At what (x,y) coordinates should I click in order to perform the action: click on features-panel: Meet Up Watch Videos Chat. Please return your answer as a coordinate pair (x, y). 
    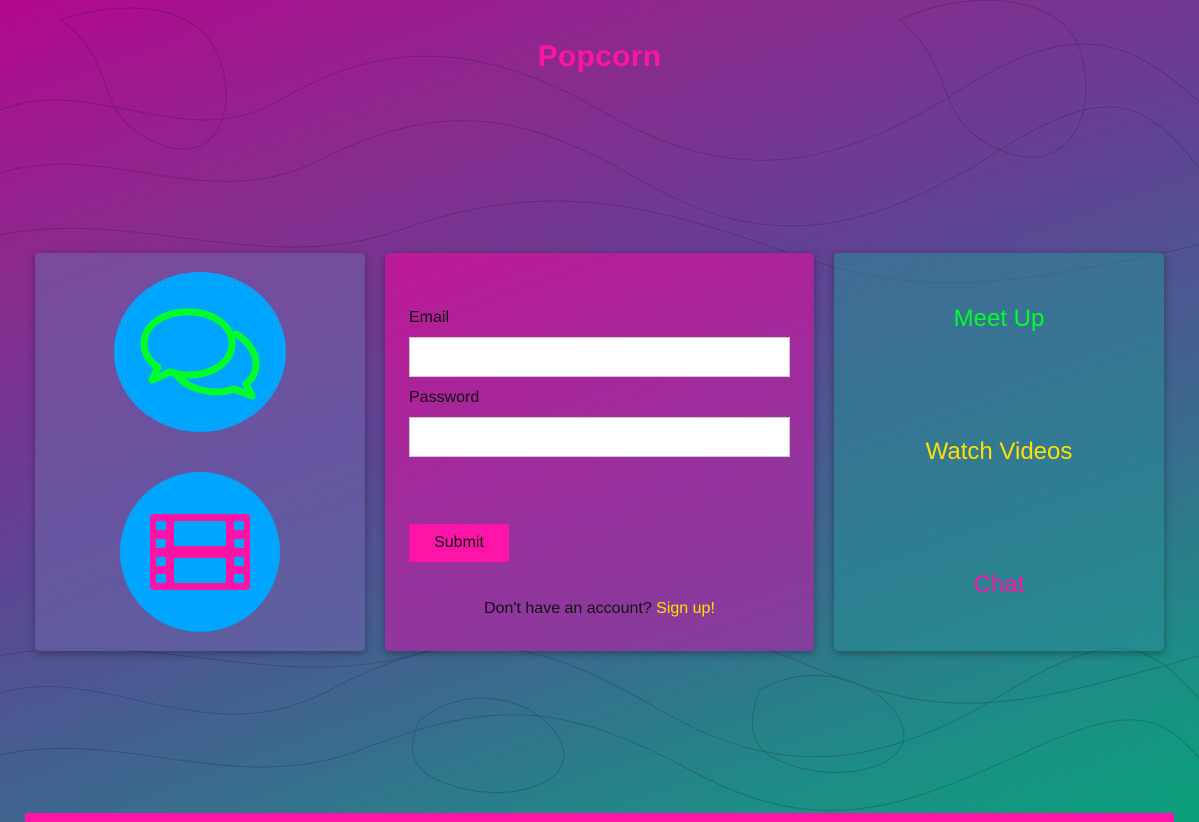
    Looking at the image, I should click on (999, 452).